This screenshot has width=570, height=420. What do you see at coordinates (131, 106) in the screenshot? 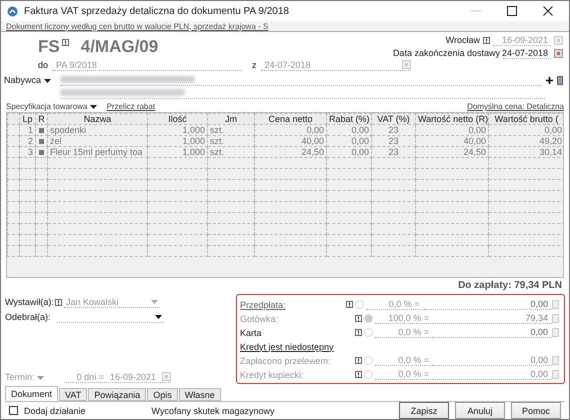
I see `recalculate-discount-link: Przelicz rabat` at bounding box center [131, 106].